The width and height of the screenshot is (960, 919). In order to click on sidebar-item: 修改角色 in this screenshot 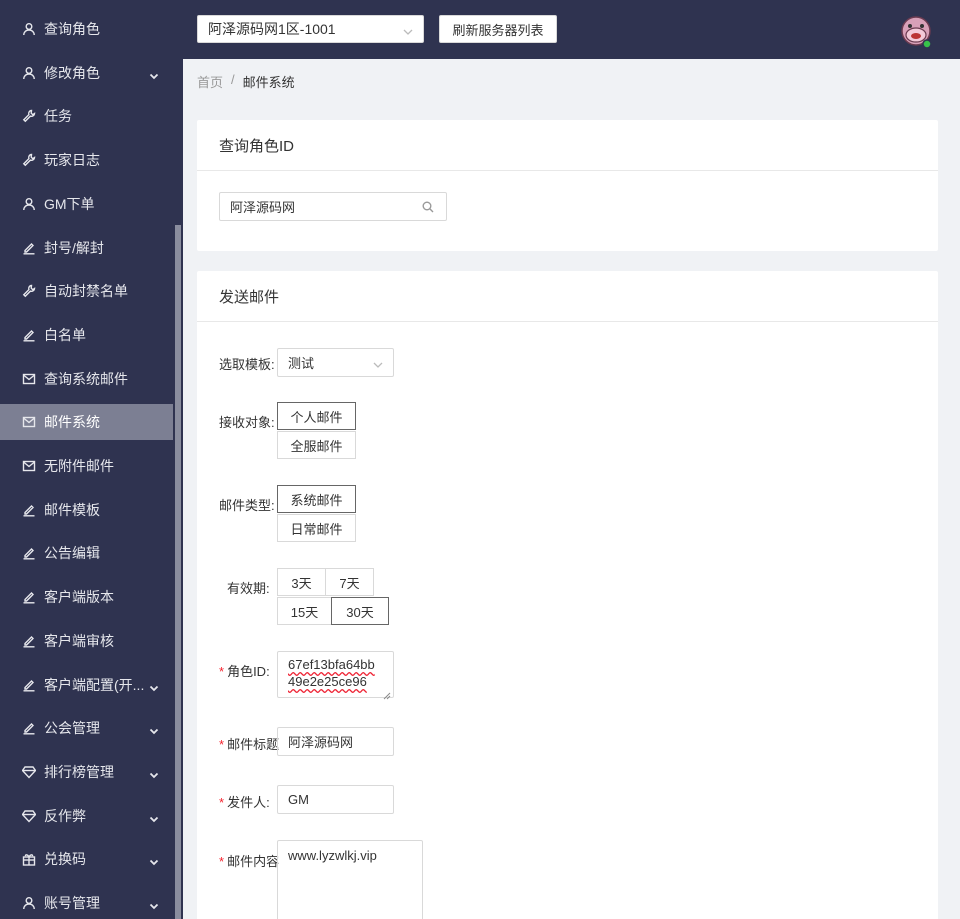, I will do `click(86, 73)`.